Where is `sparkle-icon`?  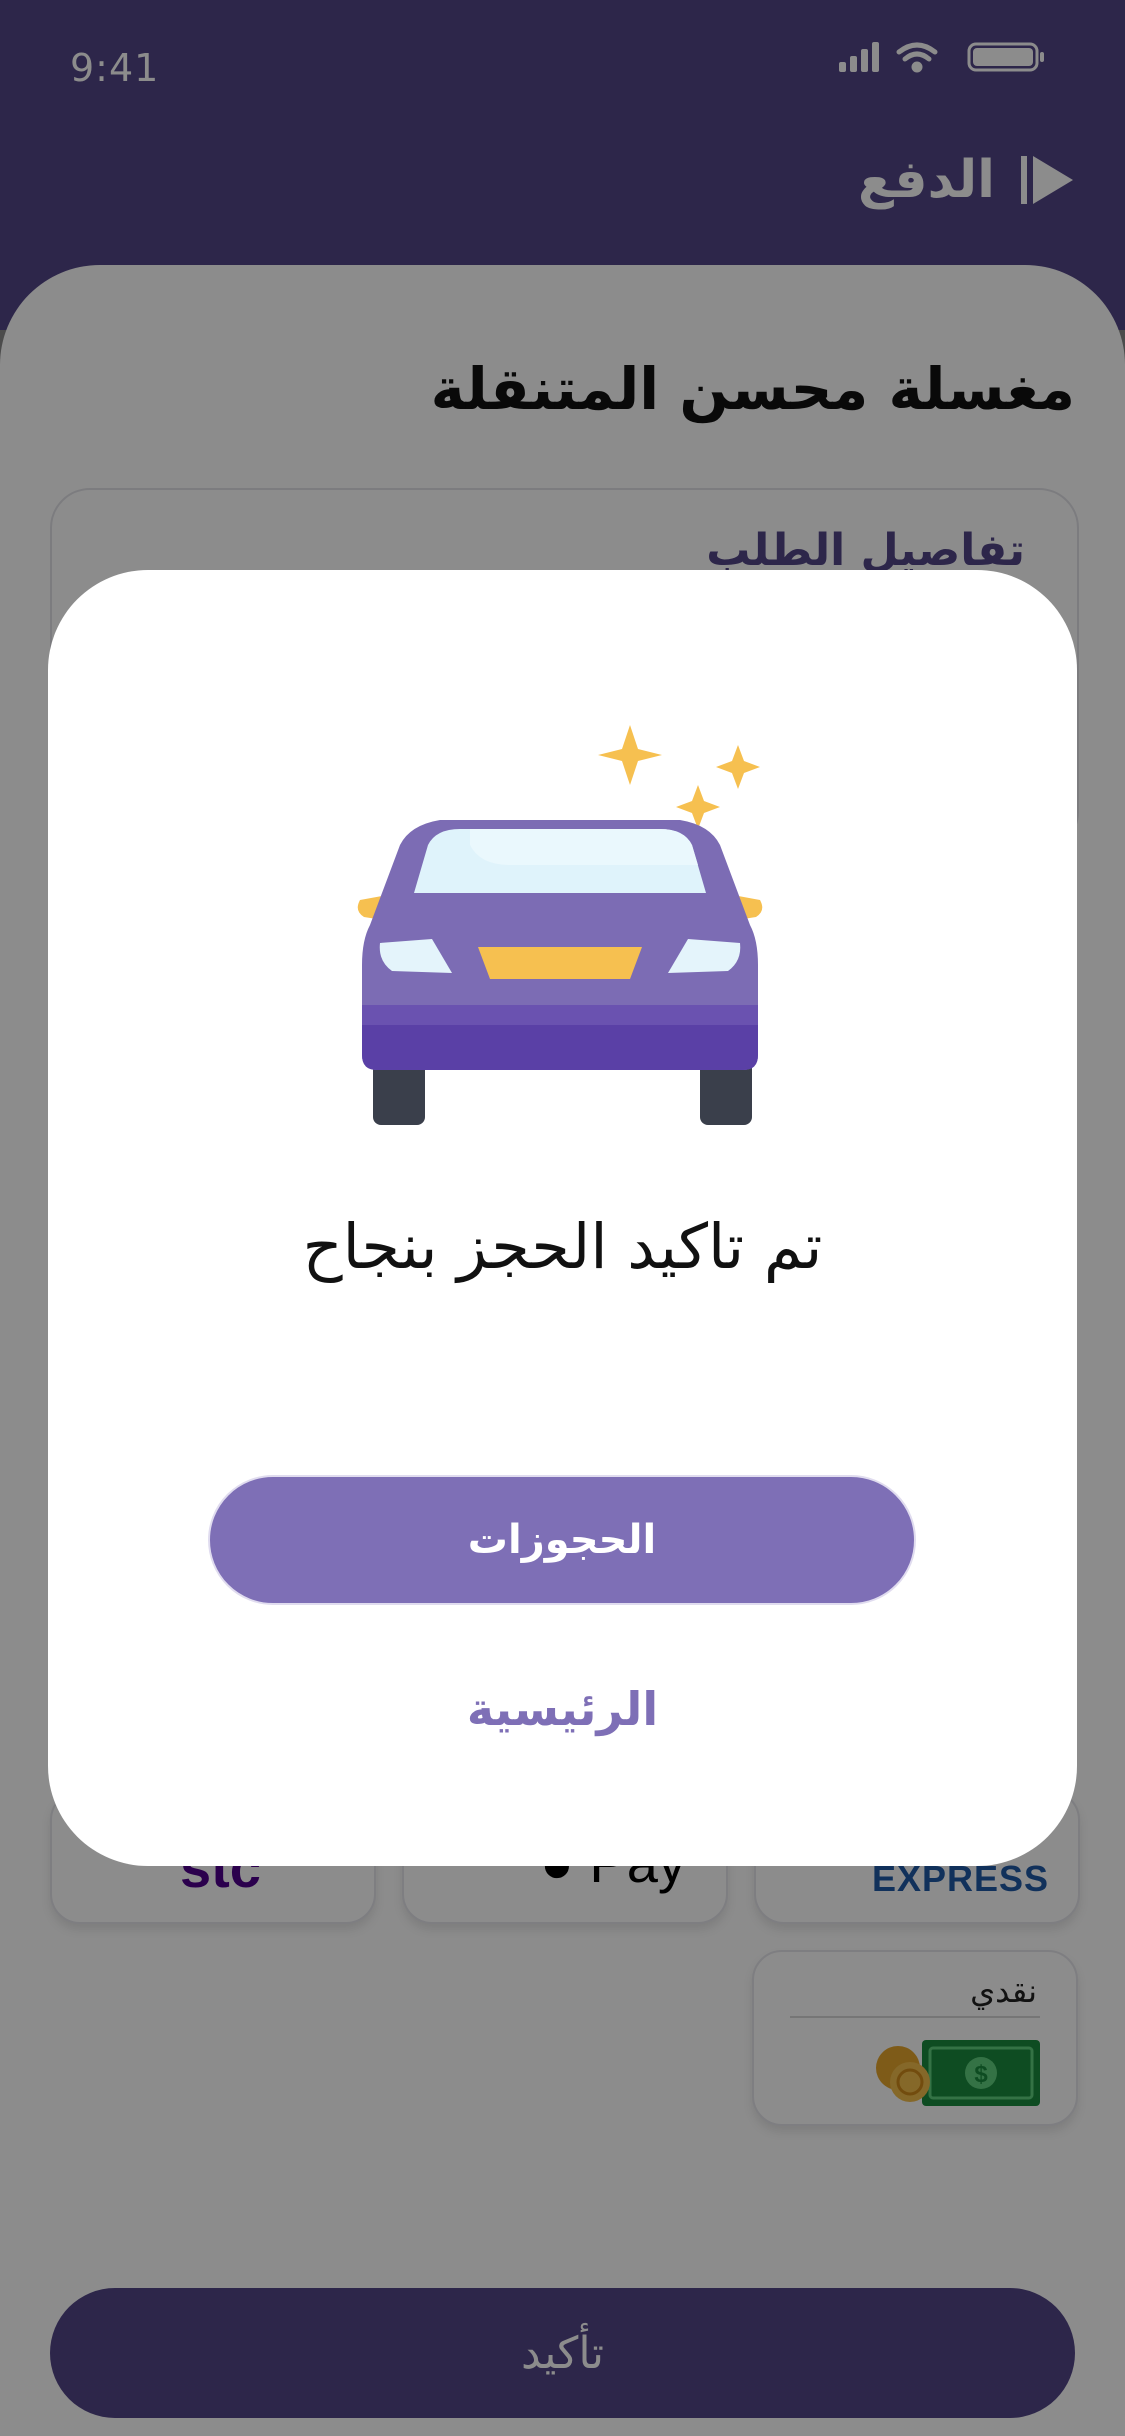
sparkle-icon is located at coordinates (679, 777).